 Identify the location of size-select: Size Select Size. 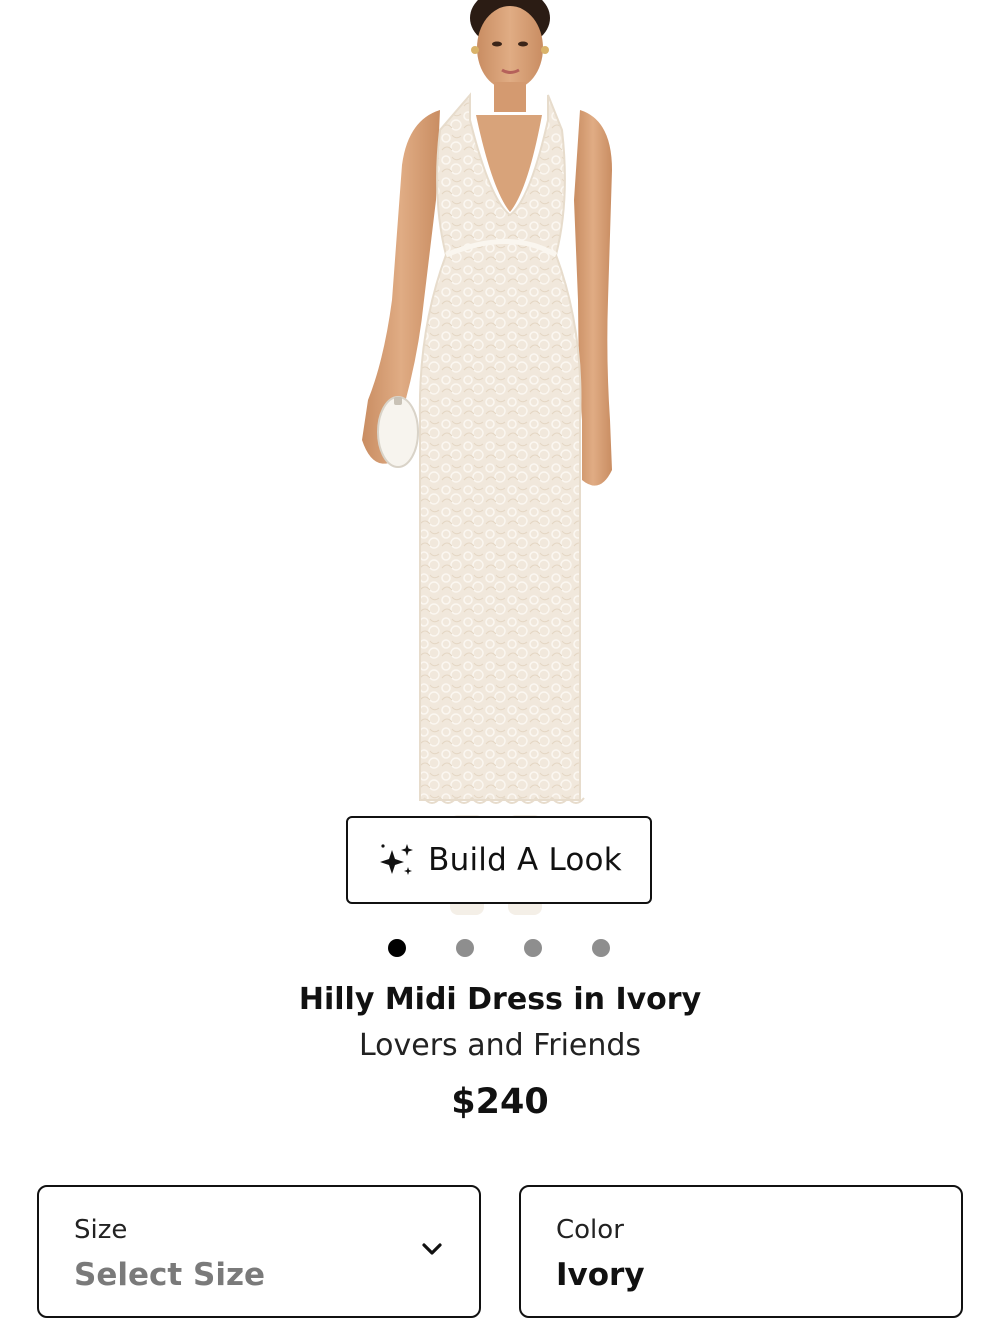
(259, 1251).